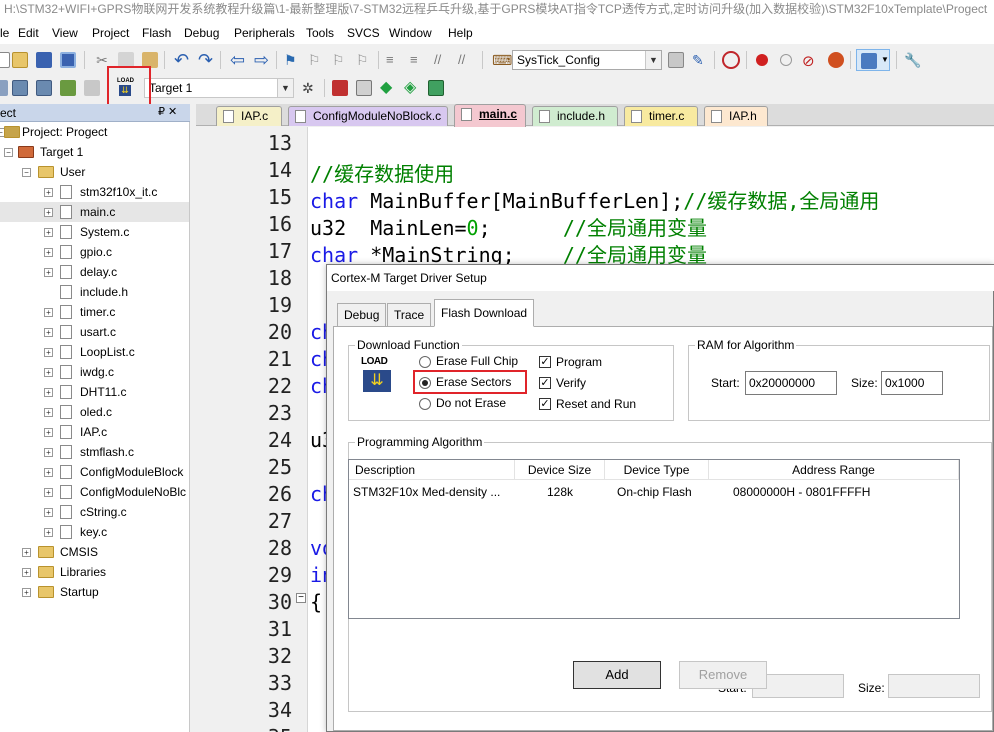  I want to click on menu-debug: Debug, so click(201, 33).